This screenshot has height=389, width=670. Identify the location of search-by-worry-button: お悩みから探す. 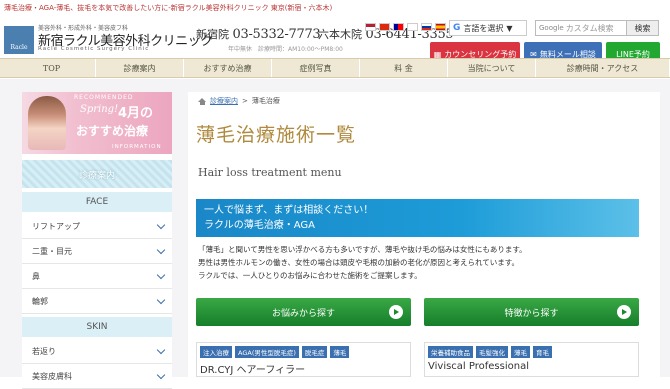
(303, 312).